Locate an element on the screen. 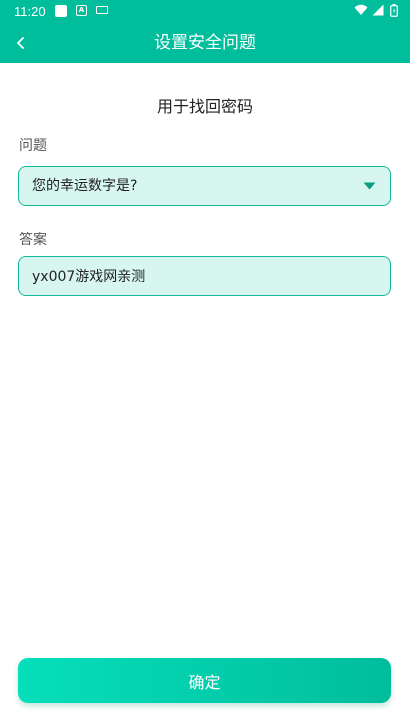 This screenshot has height=728, width=410. keyboard-icon is located at coordinates (102, 10).